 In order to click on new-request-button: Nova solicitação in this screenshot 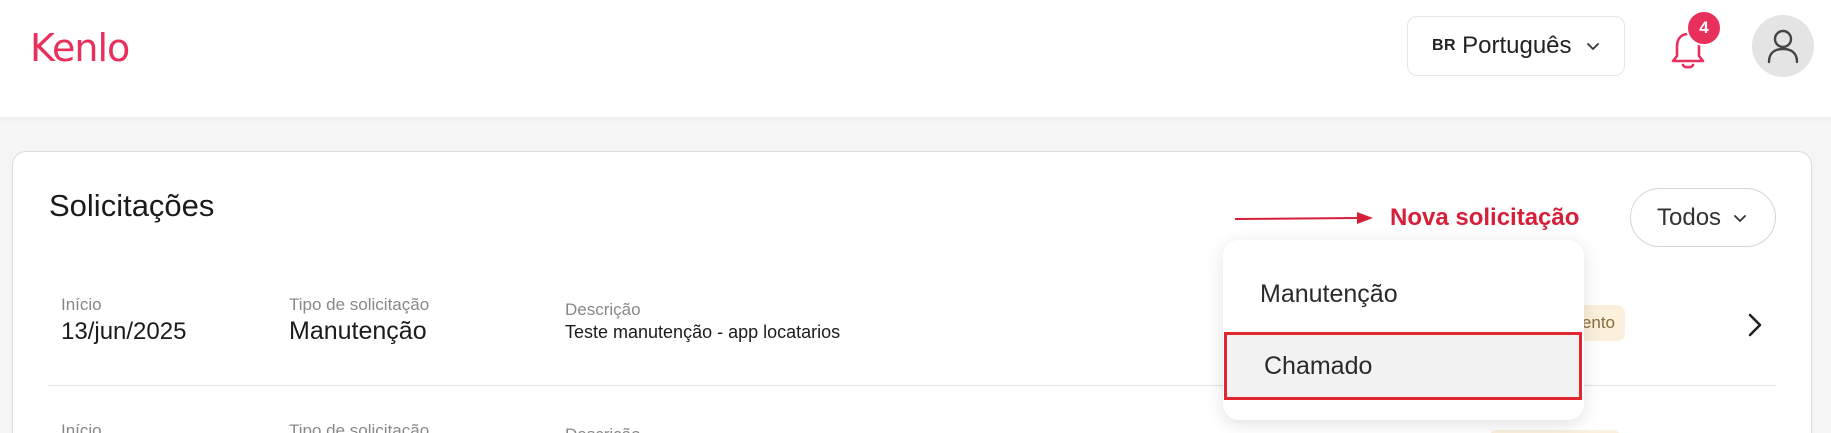, I will do `click(1484, 218)`.